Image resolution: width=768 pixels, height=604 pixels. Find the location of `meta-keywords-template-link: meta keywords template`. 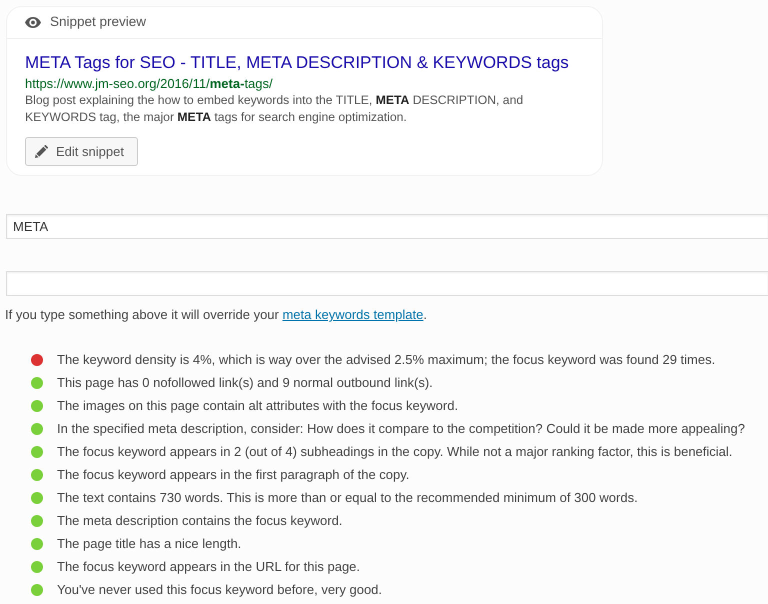

meta-keywords-template-link: meta keywords template is located at coordinates (353, 314).